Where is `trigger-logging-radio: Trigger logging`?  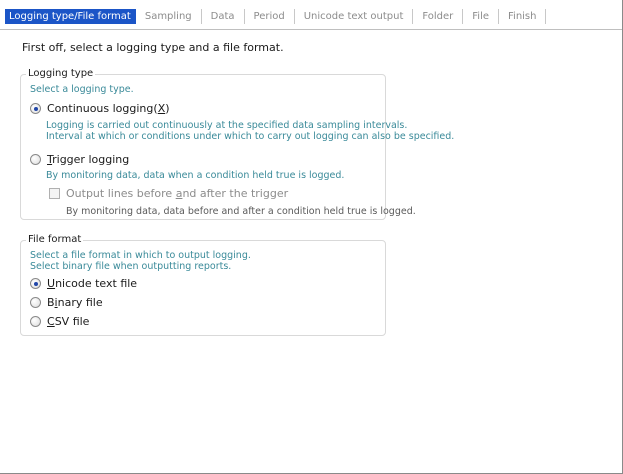 trigger-logging-radio: Trigger logging is located at coordinates (79, 159).